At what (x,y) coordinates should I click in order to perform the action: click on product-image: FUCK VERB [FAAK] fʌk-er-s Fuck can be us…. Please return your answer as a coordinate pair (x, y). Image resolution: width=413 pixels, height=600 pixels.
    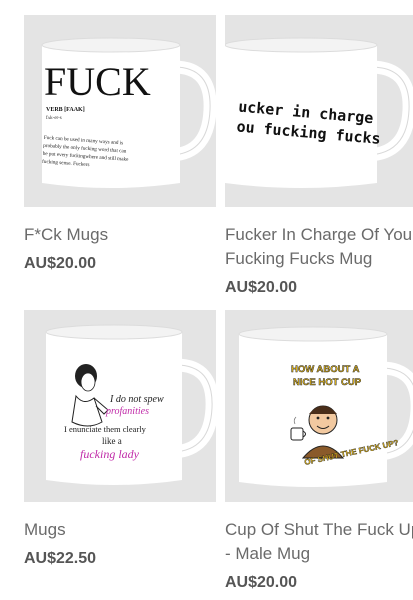
    Looking at the image, I should click on (120, 111).